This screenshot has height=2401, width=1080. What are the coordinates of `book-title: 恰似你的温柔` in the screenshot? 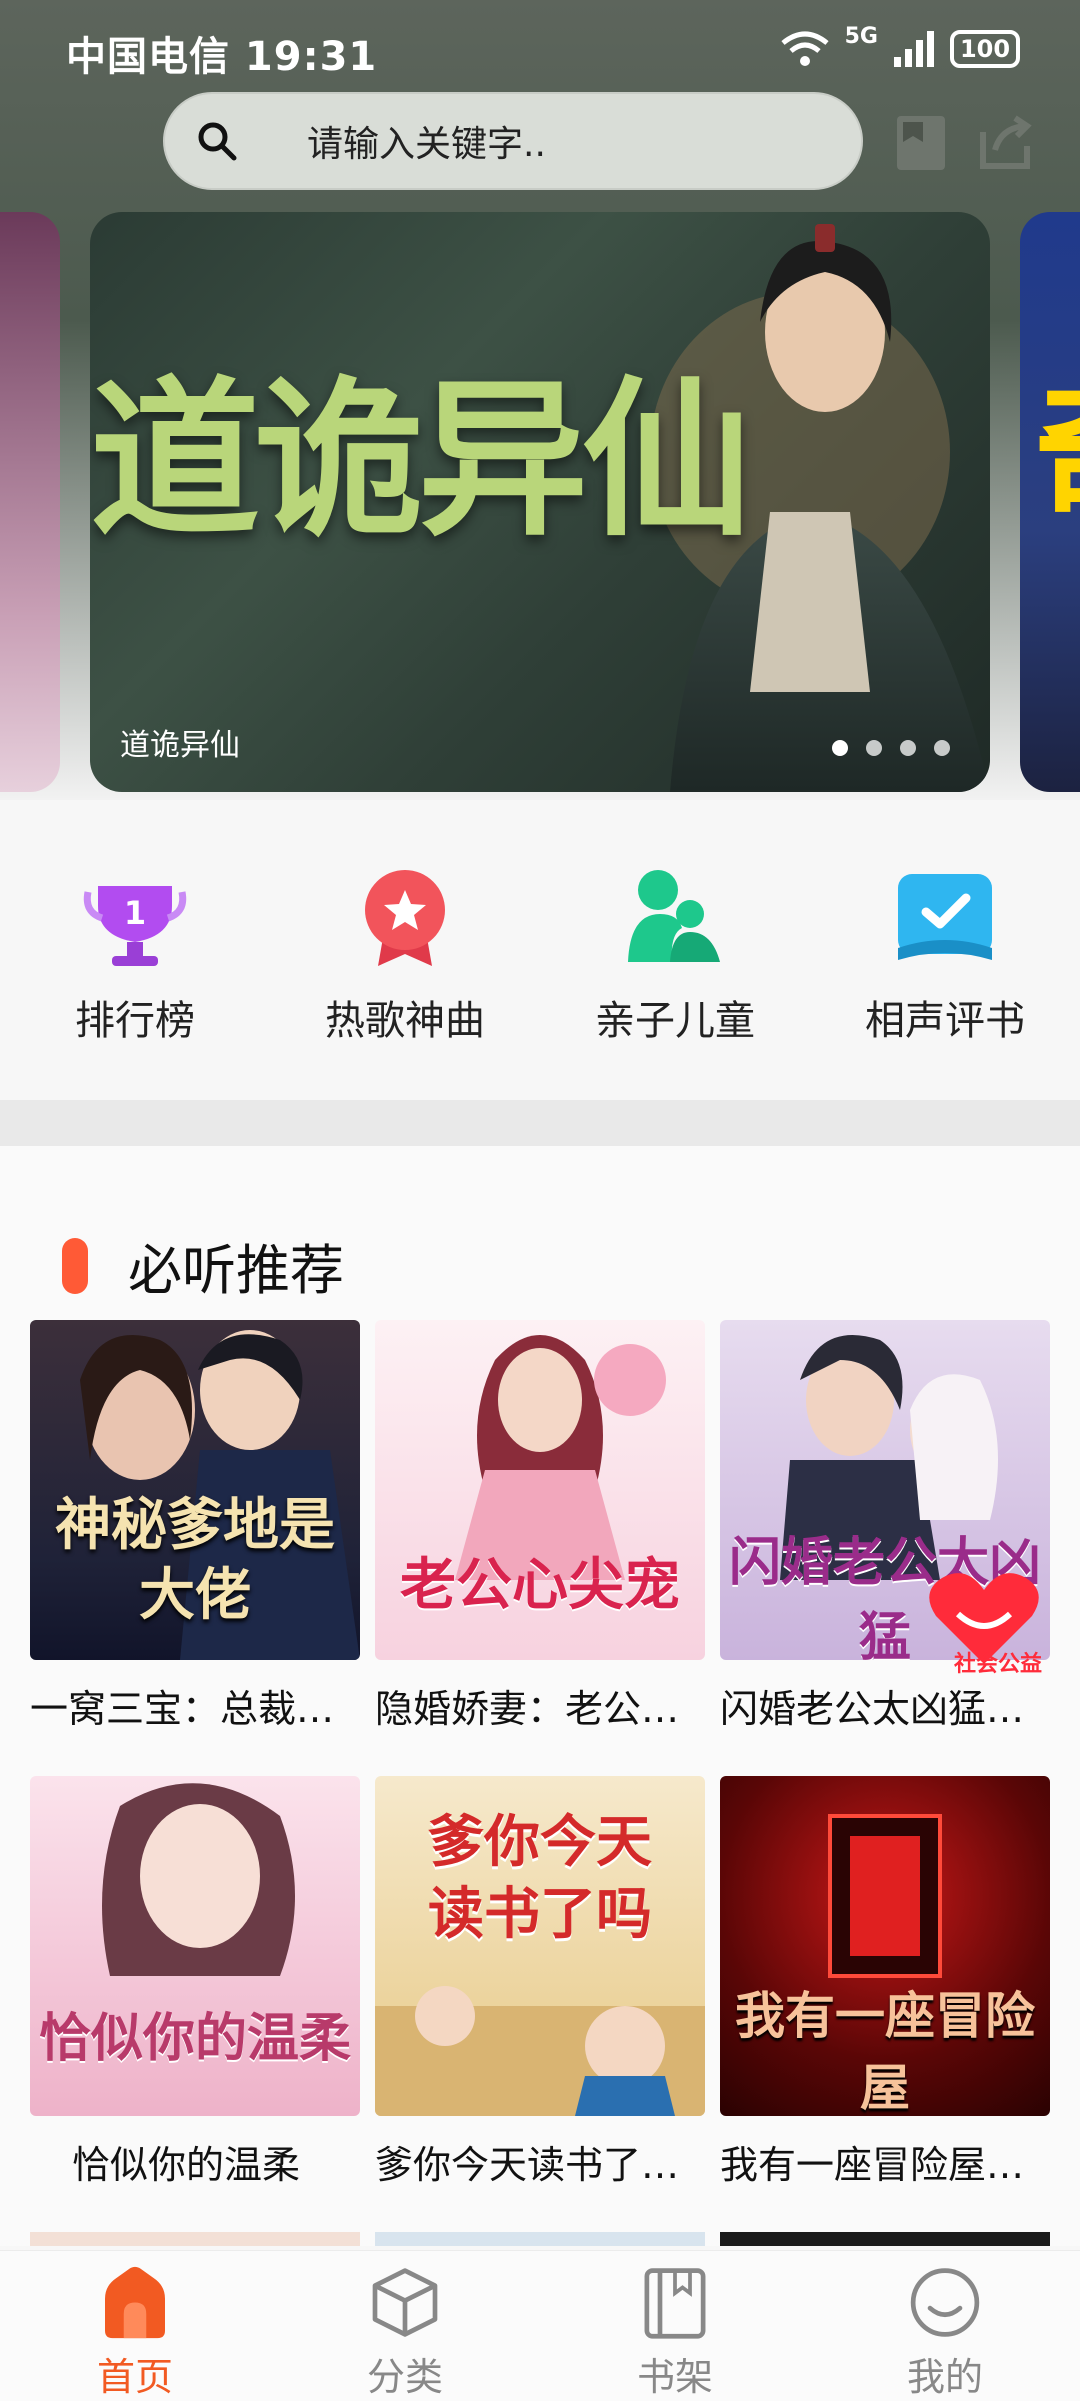 It's located at (186, 2165).